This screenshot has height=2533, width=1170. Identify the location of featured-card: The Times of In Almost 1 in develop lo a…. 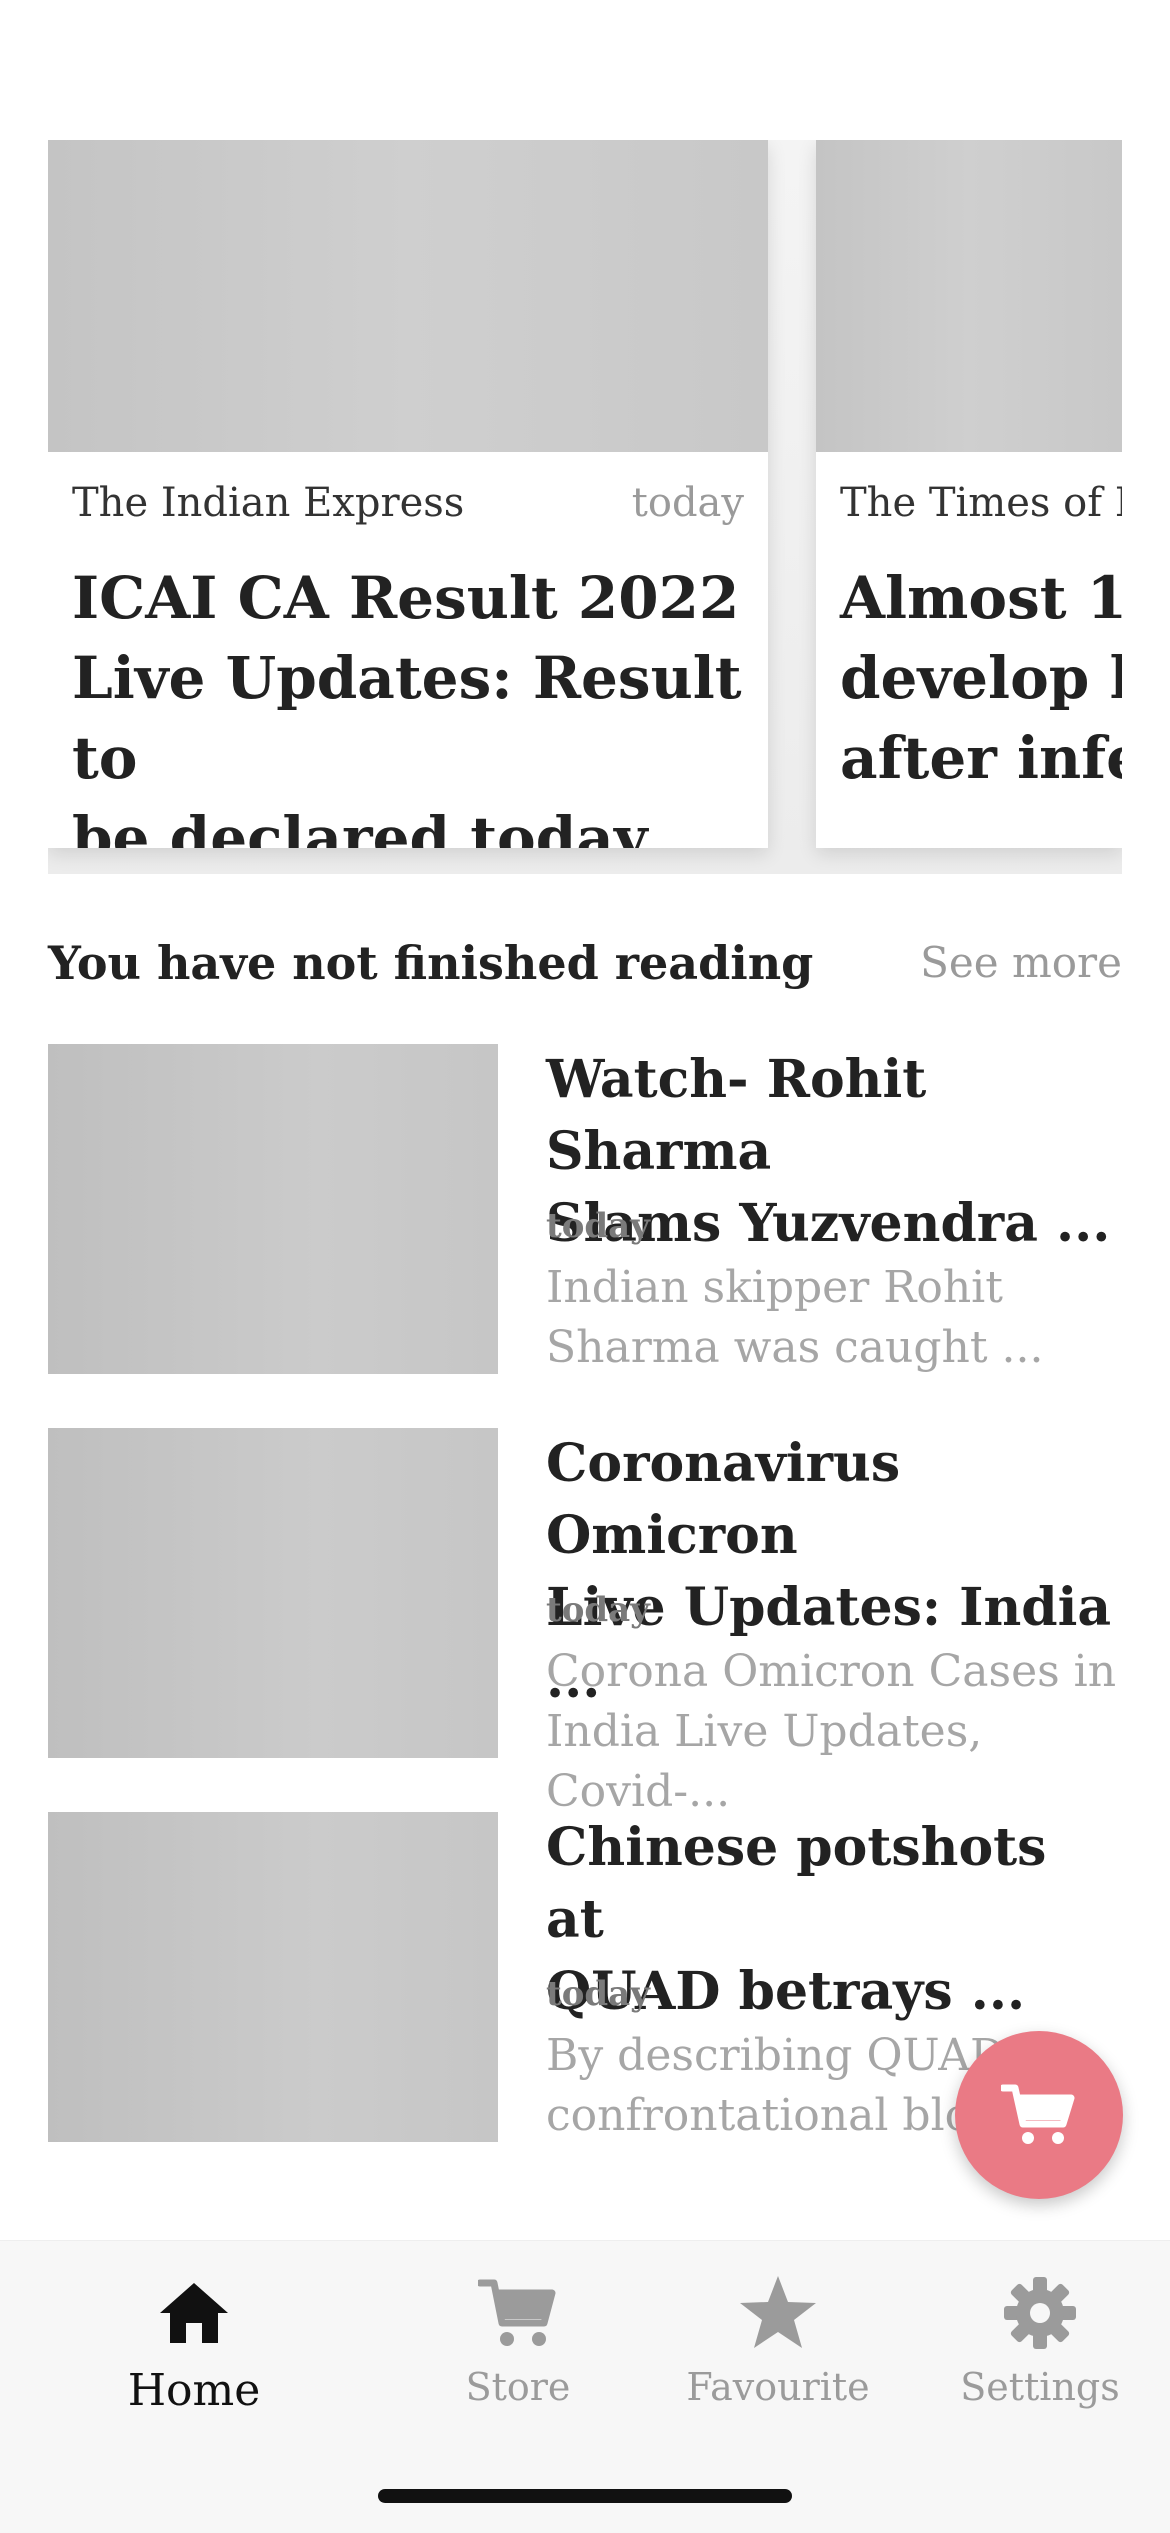
(969, 494).